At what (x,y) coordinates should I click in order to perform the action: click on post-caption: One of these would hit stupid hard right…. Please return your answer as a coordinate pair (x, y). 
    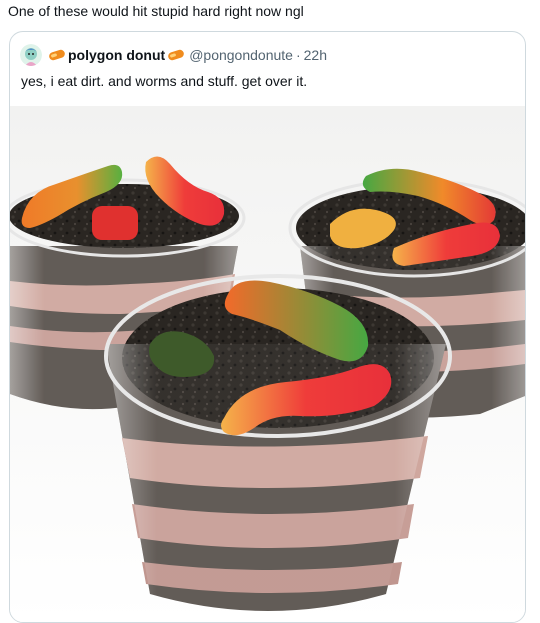
    Looking at the image, I should click on (156, 11).